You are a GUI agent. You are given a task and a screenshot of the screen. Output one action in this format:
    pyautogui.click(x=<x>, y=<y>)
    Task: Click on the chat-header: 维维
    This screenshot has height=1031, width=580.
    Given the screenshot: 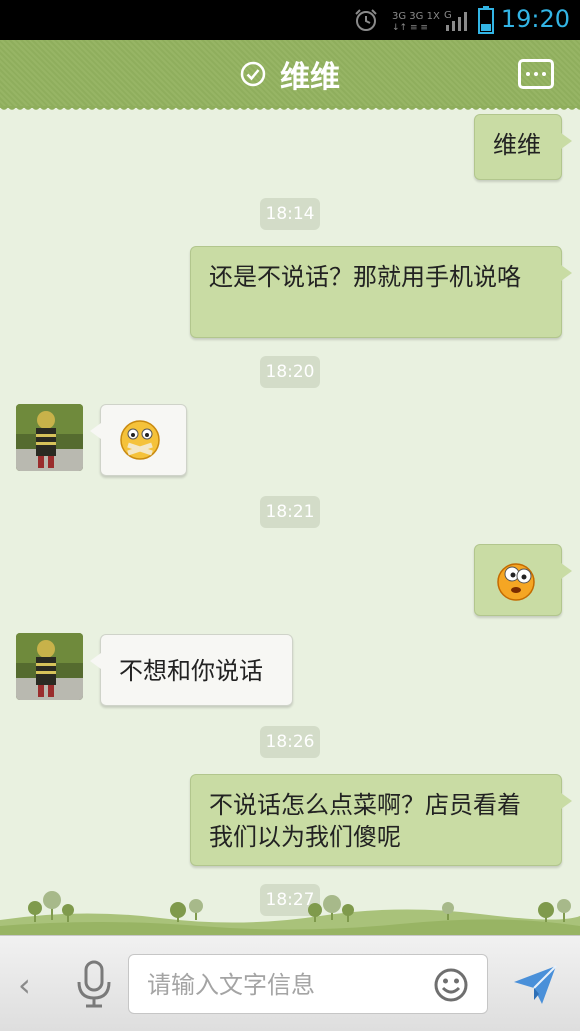 What is the action you would take?
    pyautogui.click(x=290, y=77)
    